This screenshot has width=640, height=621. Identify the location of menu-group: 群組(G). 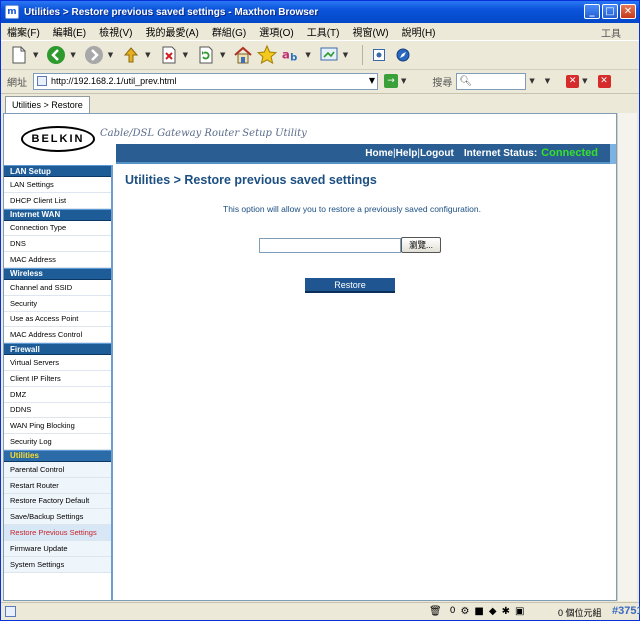
(229, 31).